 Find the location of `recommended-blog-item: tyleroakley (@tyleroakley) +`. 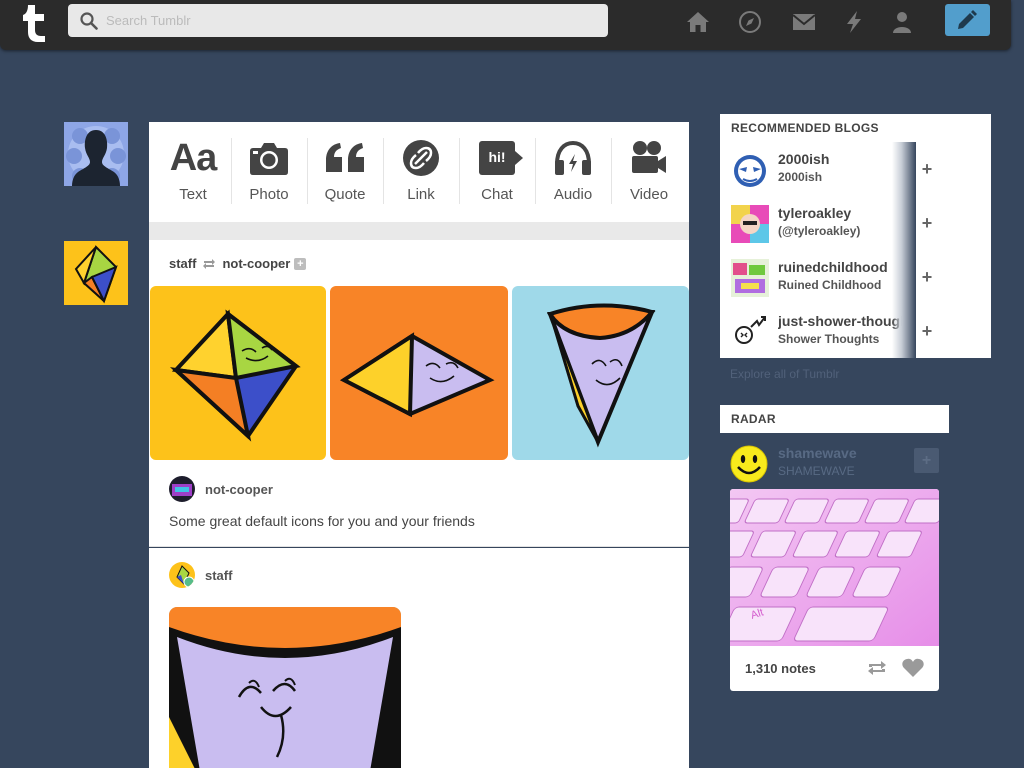

recommended-blog-item: tyleroakley (@tyleroakley) + is located at coordinates (855, 223).